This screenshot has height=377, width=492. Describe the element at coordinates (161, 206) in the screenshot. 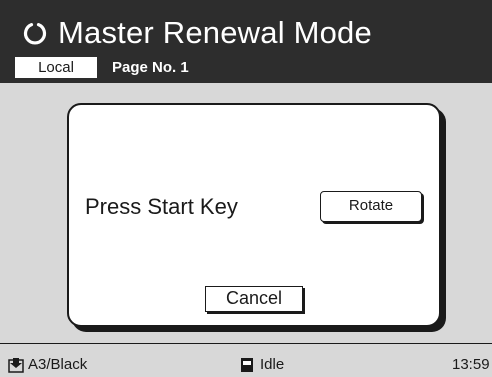

I see `dialog-message: Press Start Key` at that location.